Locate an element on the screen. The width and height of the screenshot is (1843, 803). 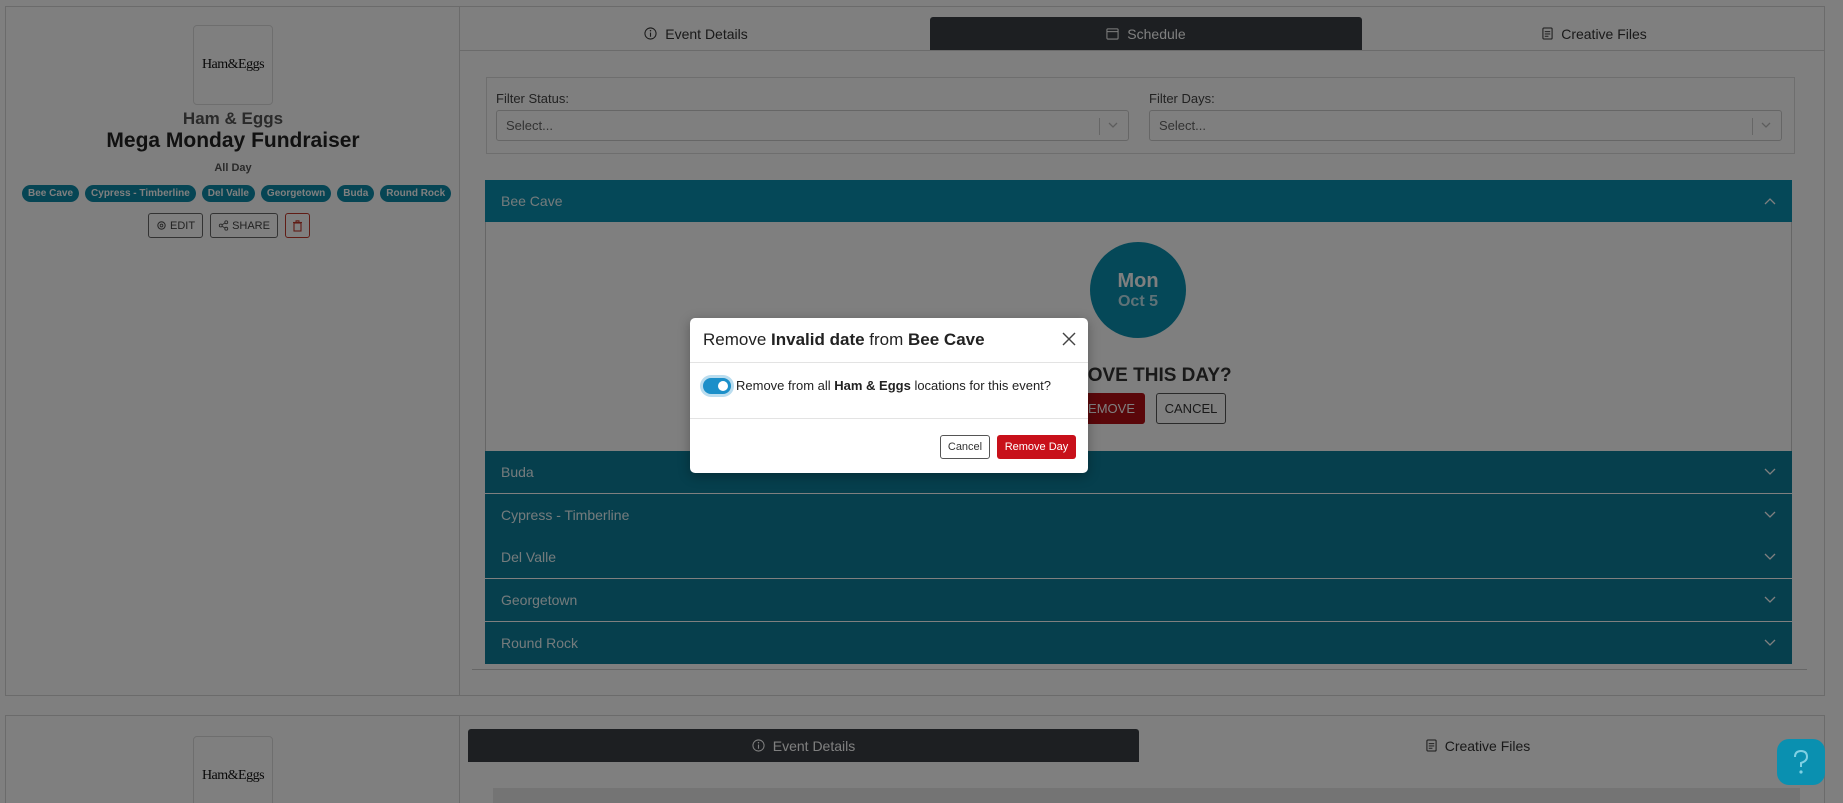
help-button is located at coordinates (1801, 762).